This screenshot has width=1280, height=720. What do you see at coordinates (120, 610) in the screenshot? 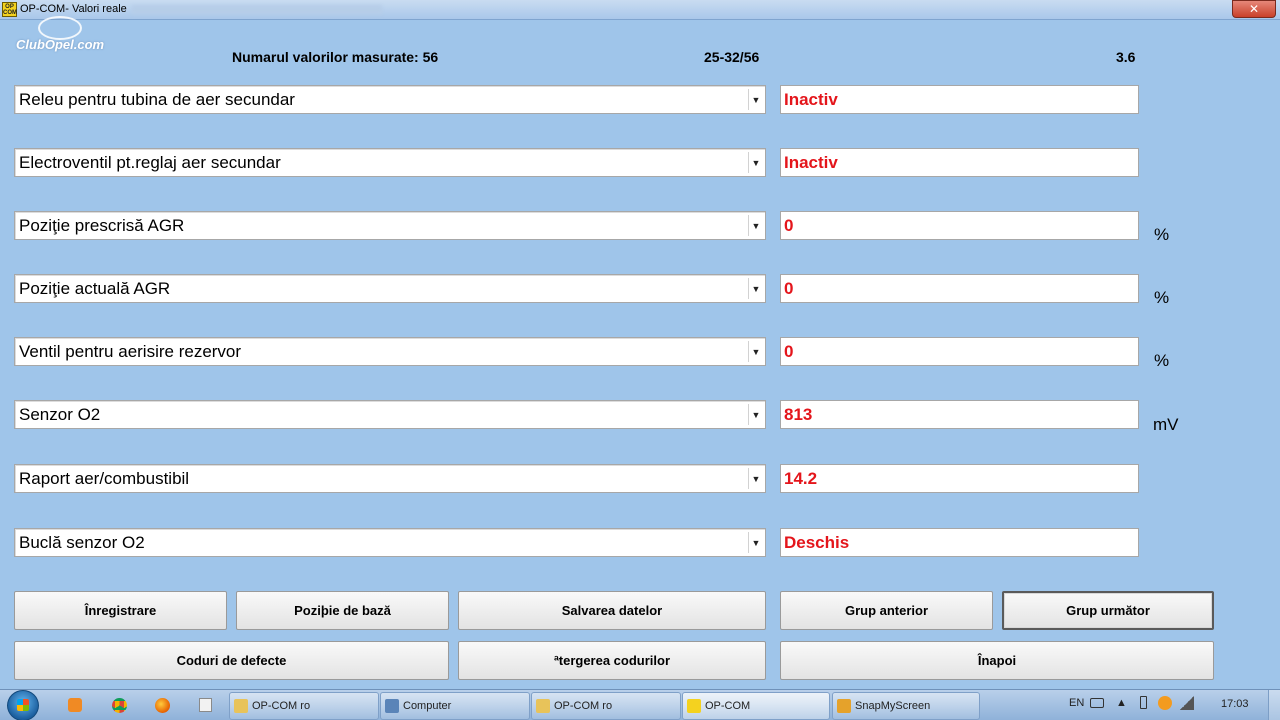
I see `record-button: Înregistrare` at bounding box center [120, 610].